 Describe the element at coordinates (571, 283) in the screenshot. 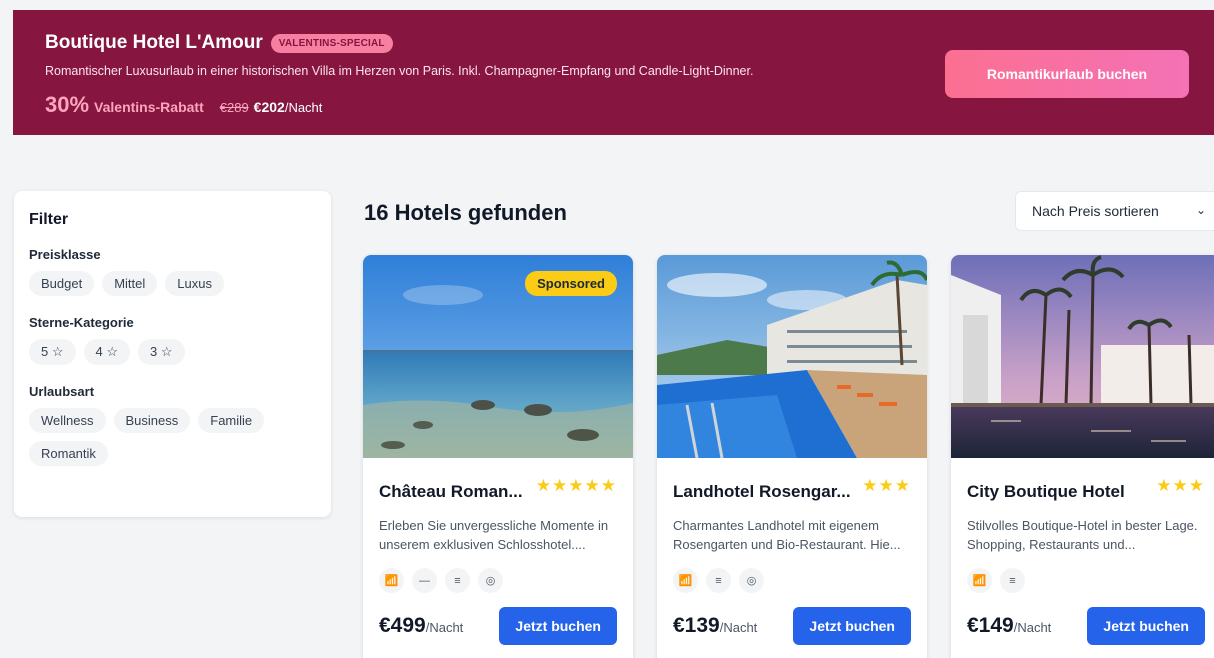

I see `sponsored-badge: Sponsored` at that location.